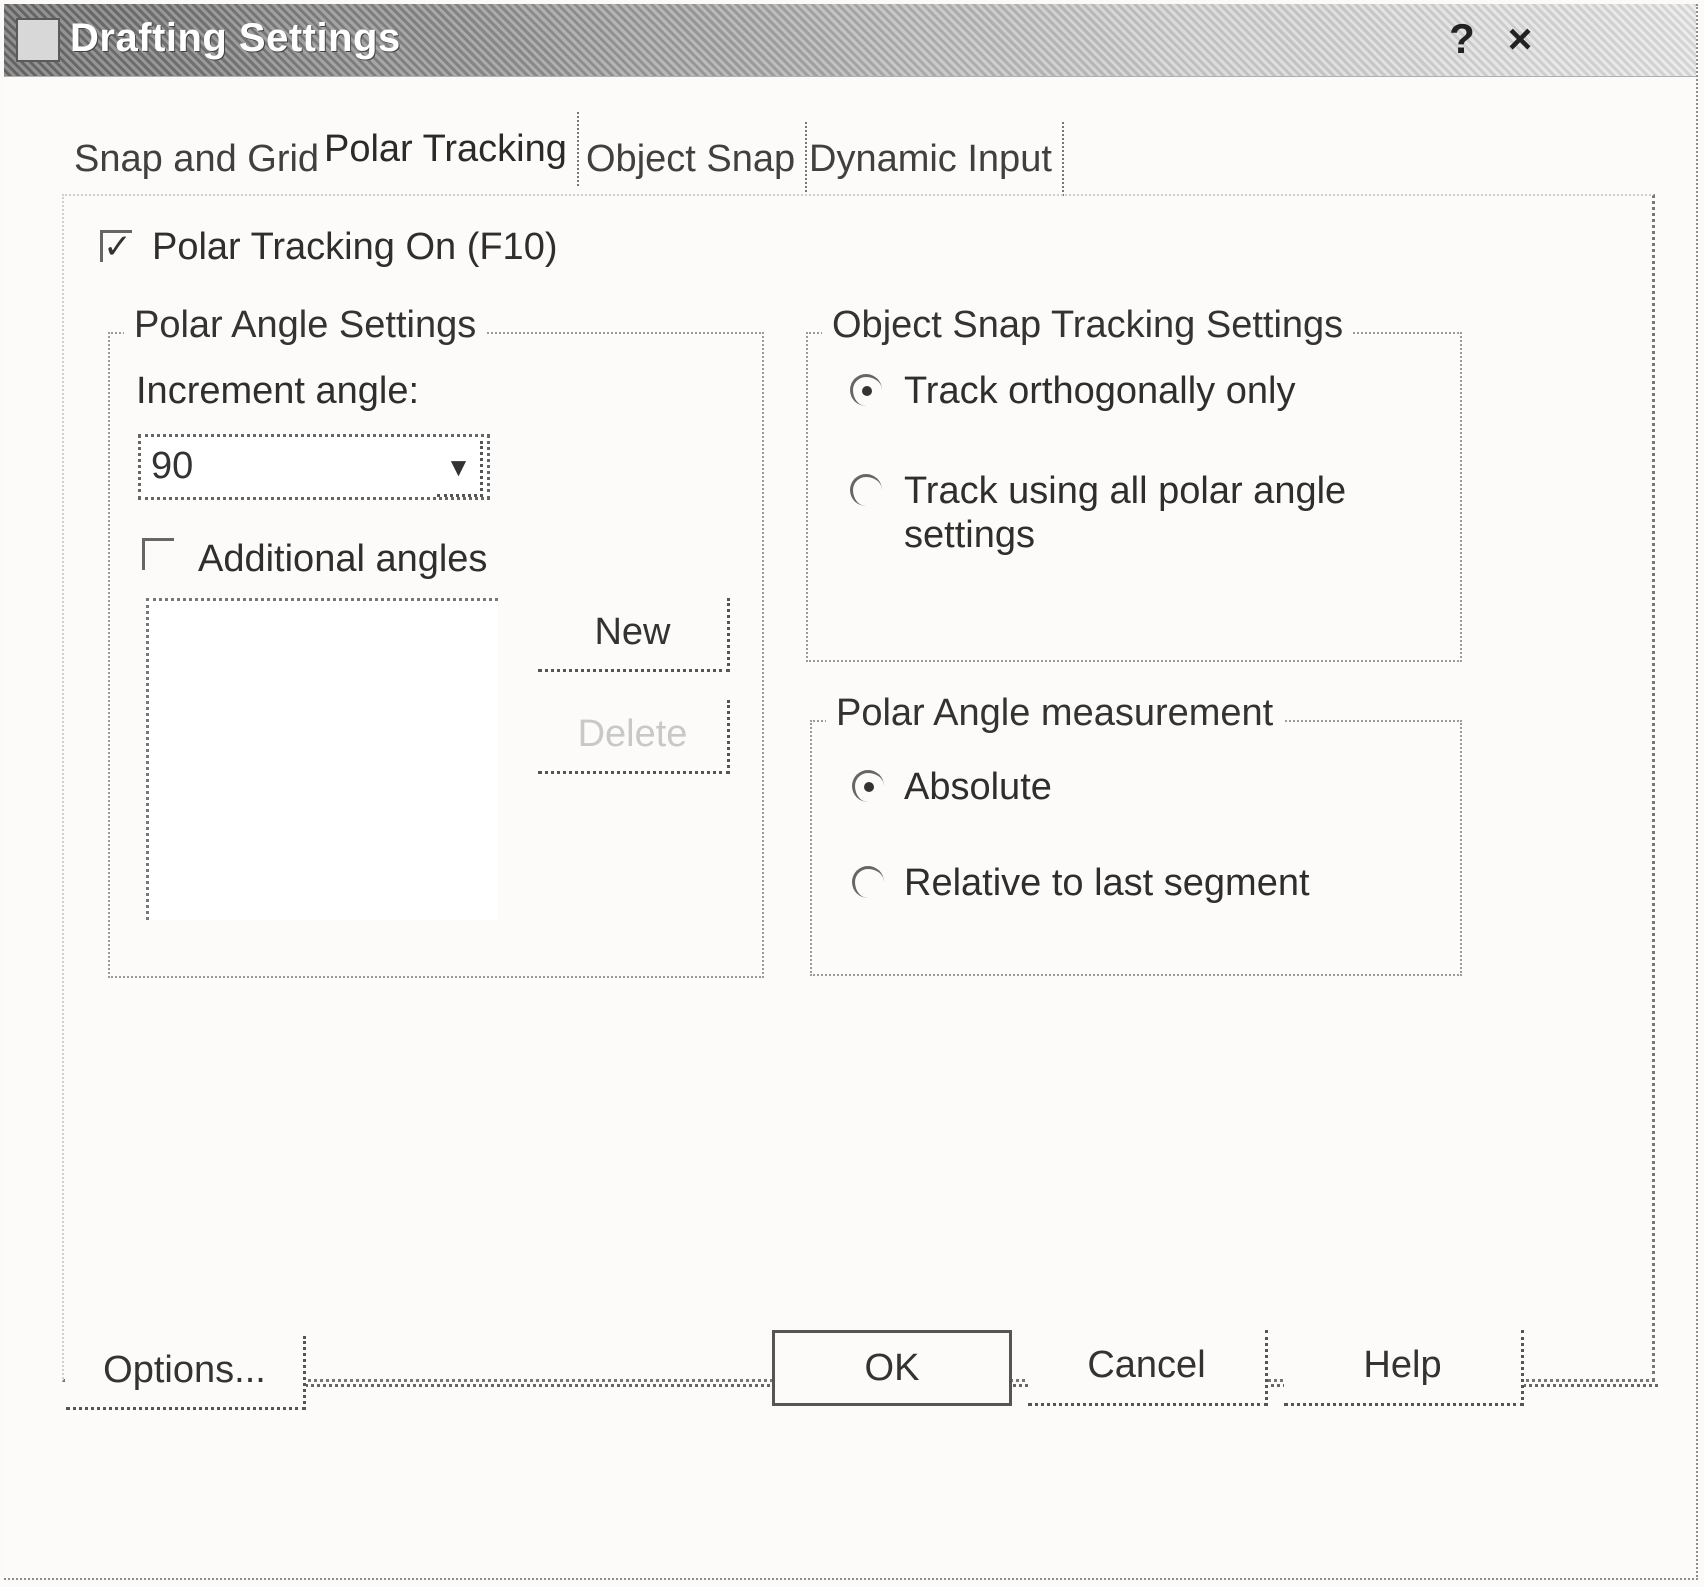  What do you see at coordinates (634, 635) in the screenshot?
I see `new-angle-button: New` at bounding box center [634, 635].